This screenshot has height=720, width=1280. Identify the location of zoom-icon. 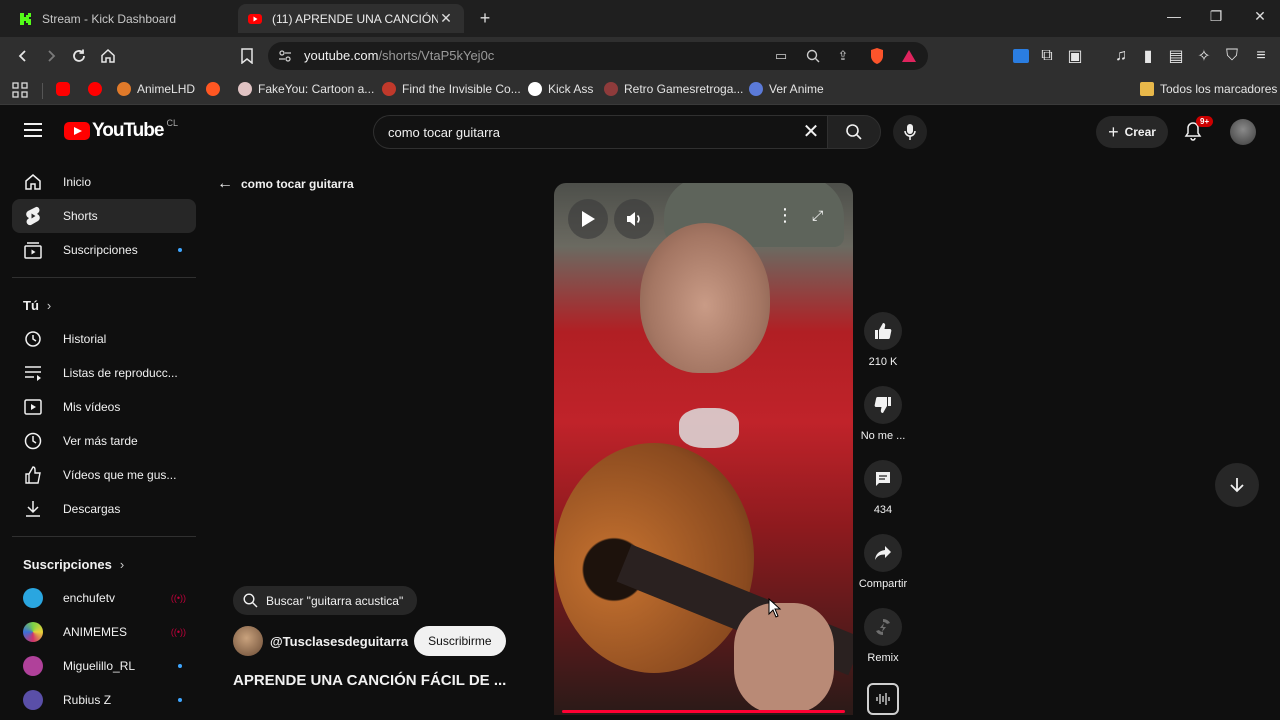
(813, 56).